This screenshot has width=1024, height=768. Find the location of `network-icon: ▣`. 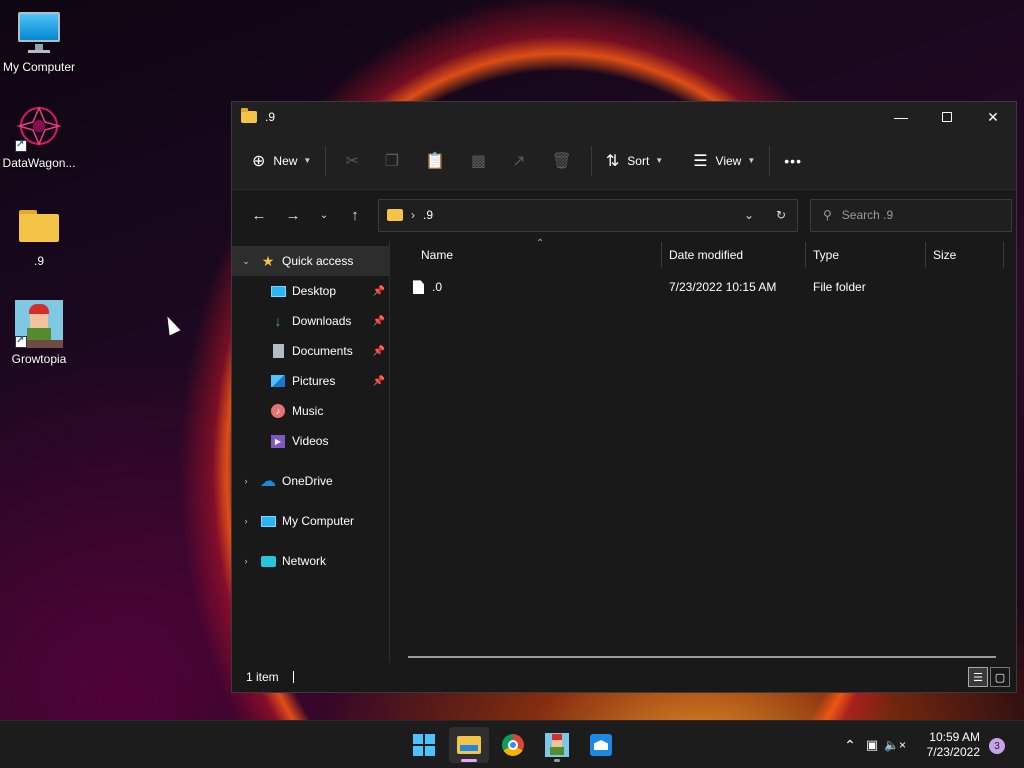

network-icon: ▣ is located at coordinates (872, 745).